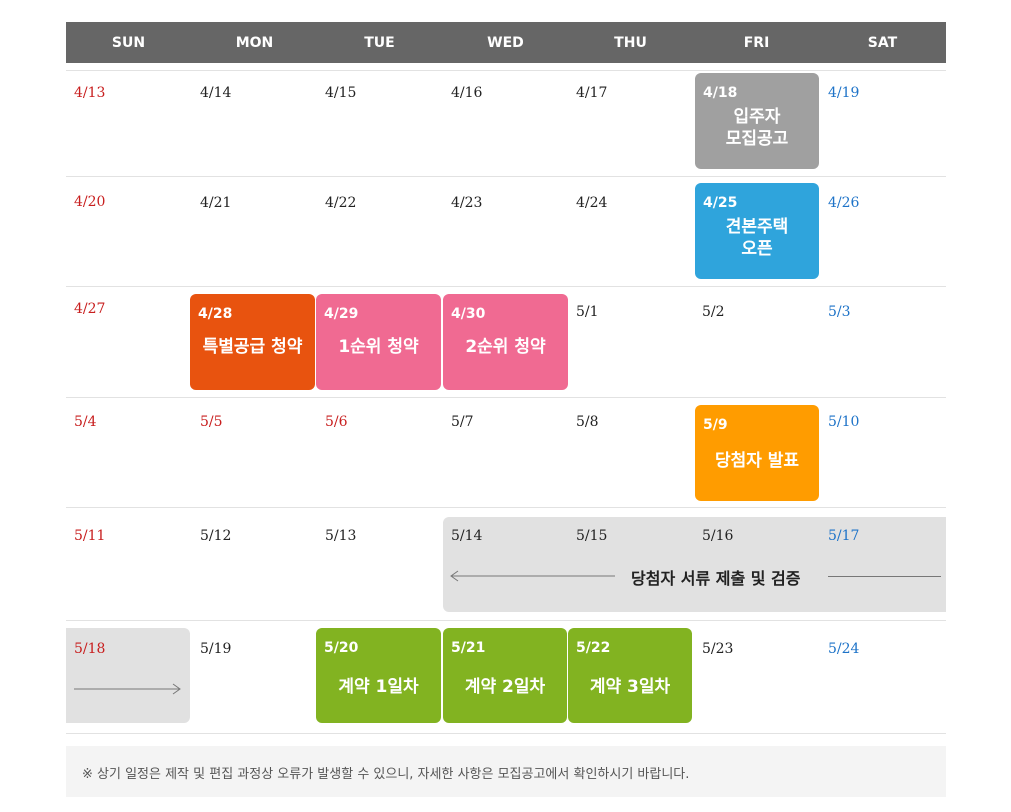  I want to click on event-special-supply: 4/28 특별공급 청약, so click(252, 342).